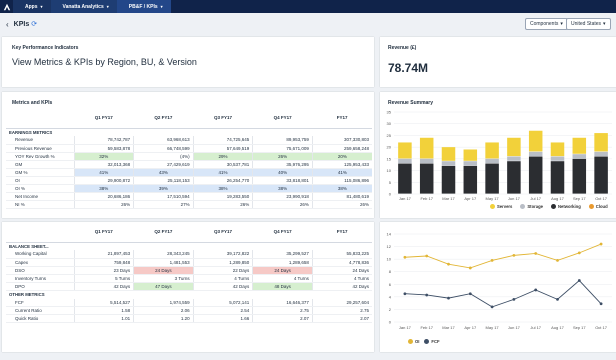 Image resolution: width=616 pixels, height=360 pixels. I want to click on table-cell: 55,833,225, so click(341, 254).